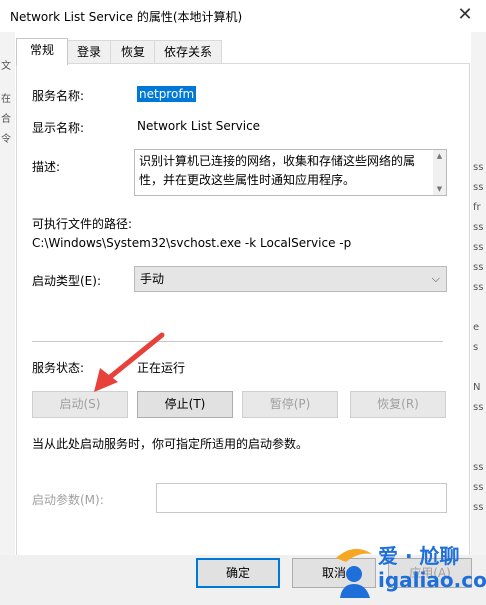  Describe the element at coordinates (439, 156) in the screenshot. I see `scroll-up-icon: ▲` at that location.